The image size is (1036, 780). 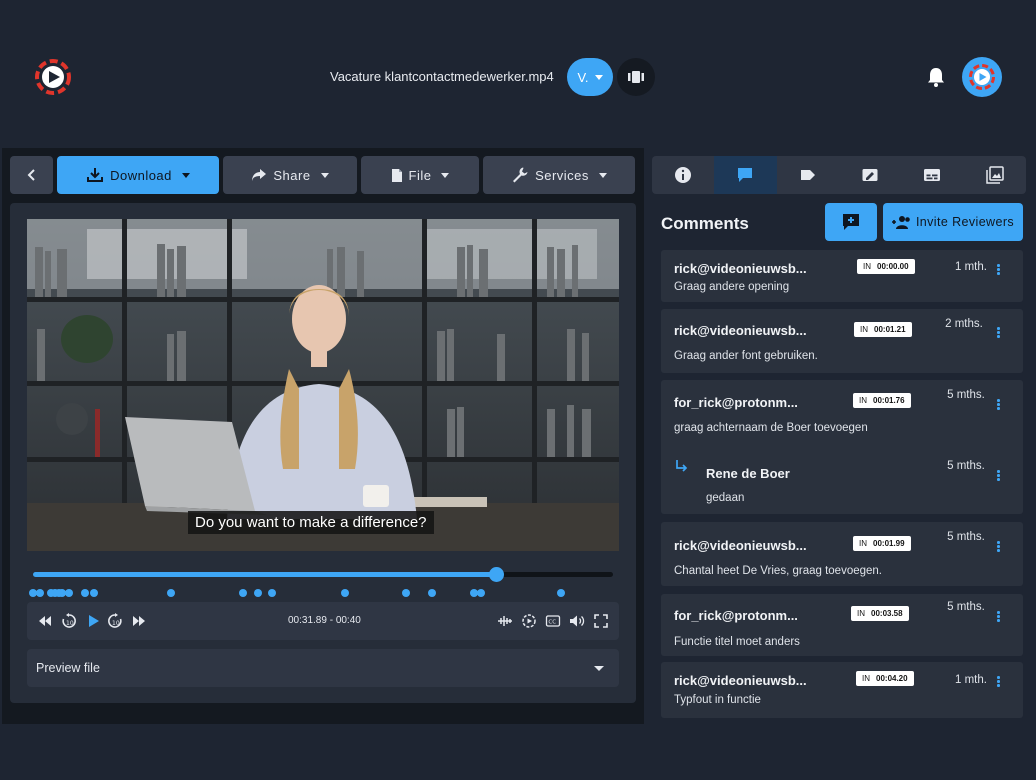 What do you see at coordinates (590, 77) in the screenshot?
I see `version-dropdown: V.` at bounding box center [590, 77].